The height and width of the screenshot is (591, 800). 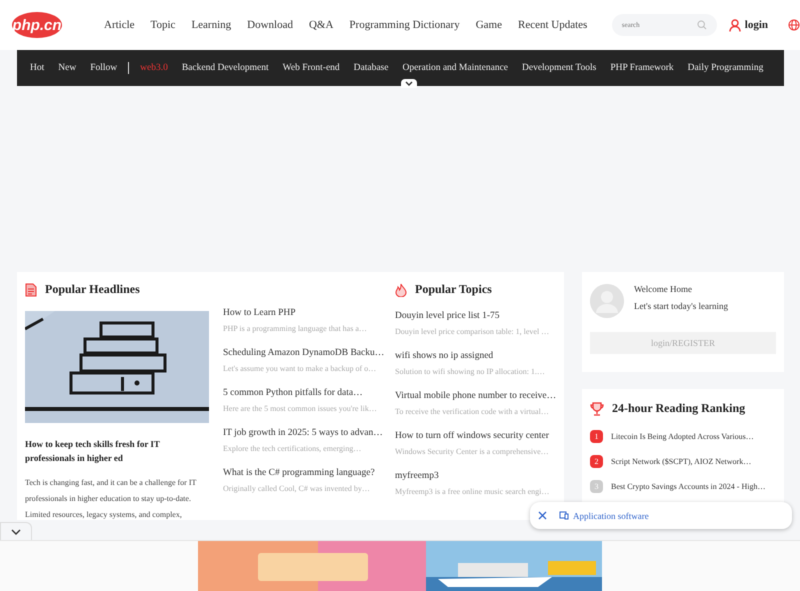 What do you see at coordinates (564, 515) in the screenshot?
I see `devices-icon` at bounding box center [564, 515].